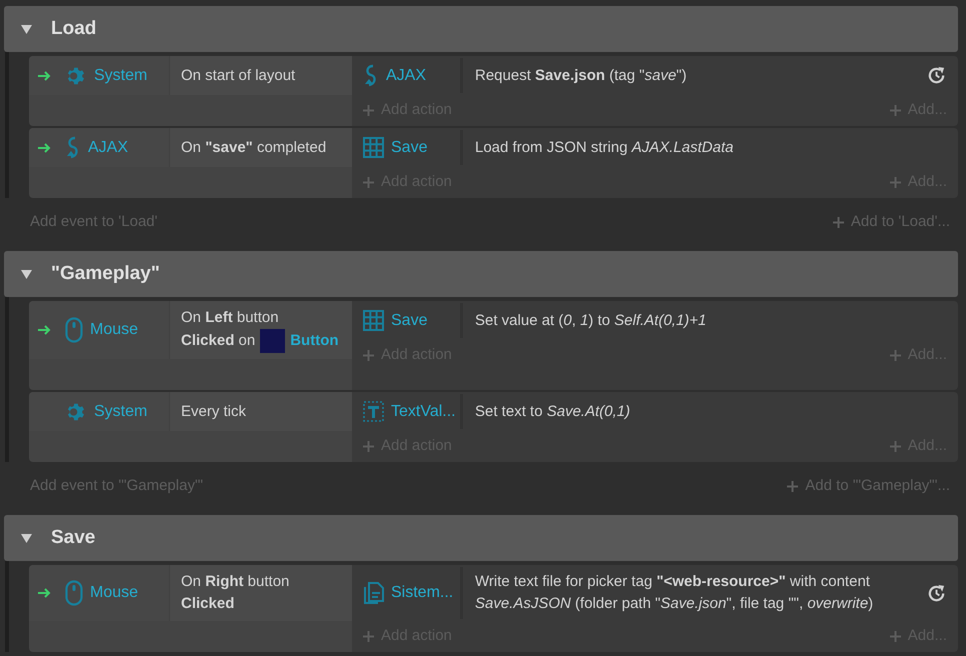  What do you see at coordinates (230, 318) in the screenshot?
I see `condition-text: On Left button` at bounding box center [230, 318].